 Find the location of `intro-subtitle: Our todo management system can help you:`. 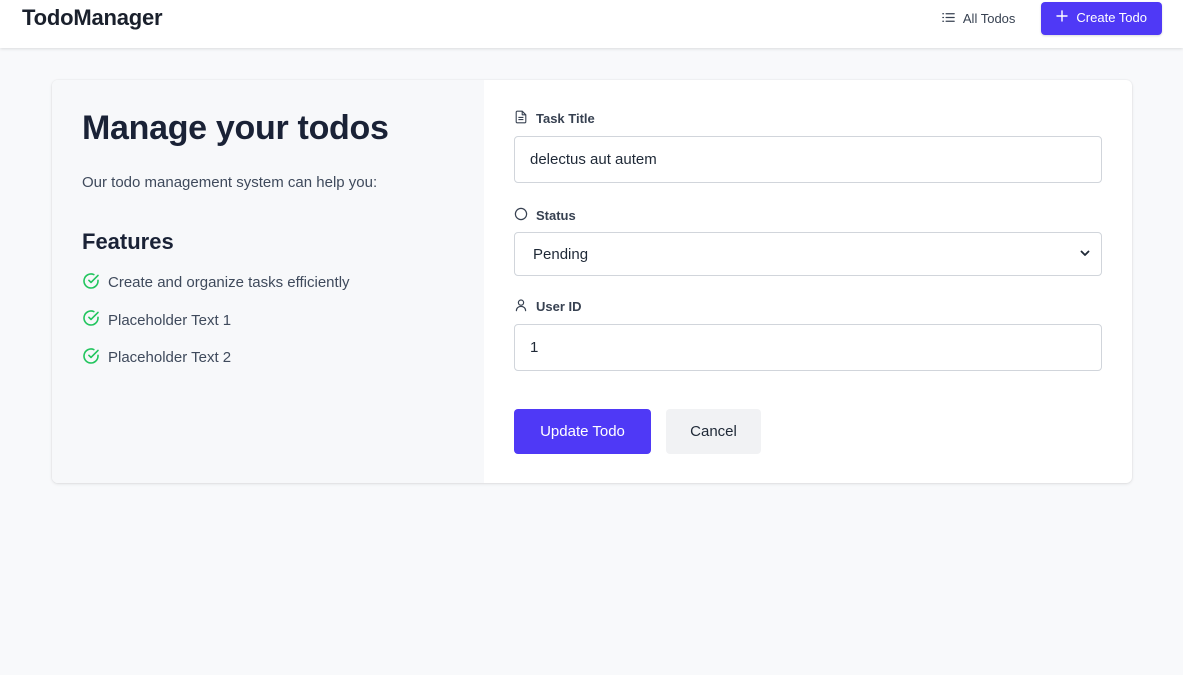

intro-subtitle: Our todo management system can help you: is located at coordinates (230, 182).